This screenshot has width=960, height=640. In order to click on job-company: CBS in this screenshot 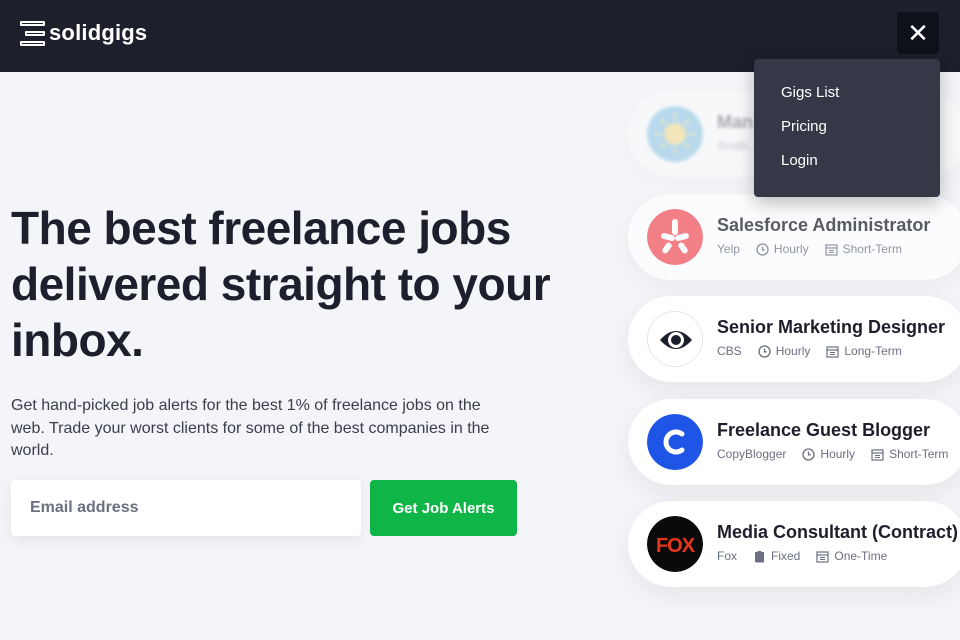, I will do `click(729, 351)`.